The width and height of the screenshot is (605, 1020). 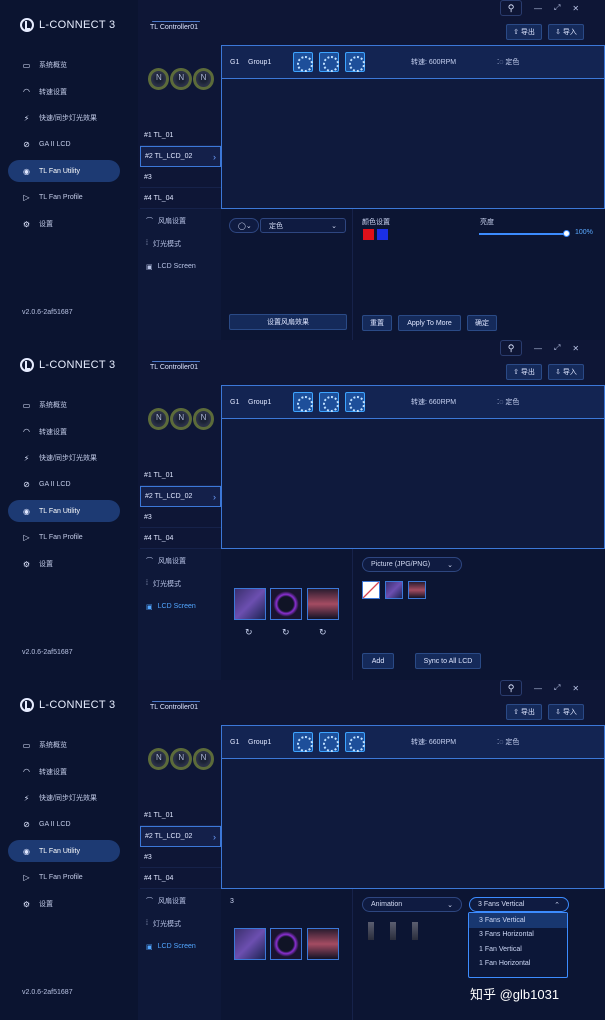 What do you see at coordinates (523, 234) in the screenshot?
I see `brightness-slider` at bounding box center [523, 234].